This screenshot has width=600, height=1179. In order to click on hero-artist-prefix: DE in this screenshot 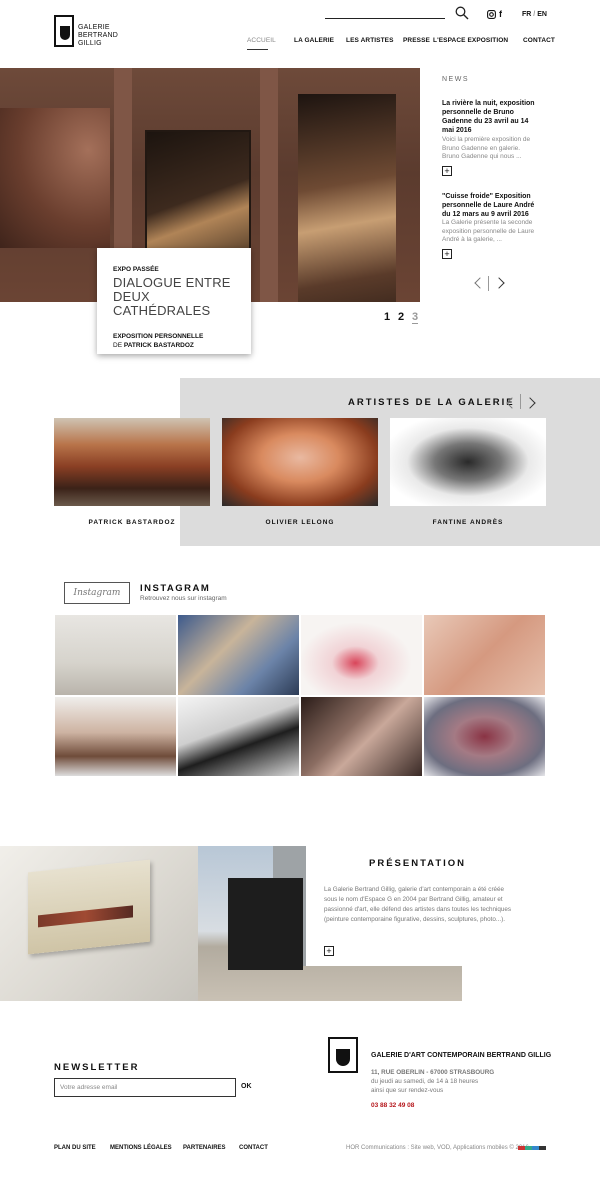, I will do `click(118, 345)`.